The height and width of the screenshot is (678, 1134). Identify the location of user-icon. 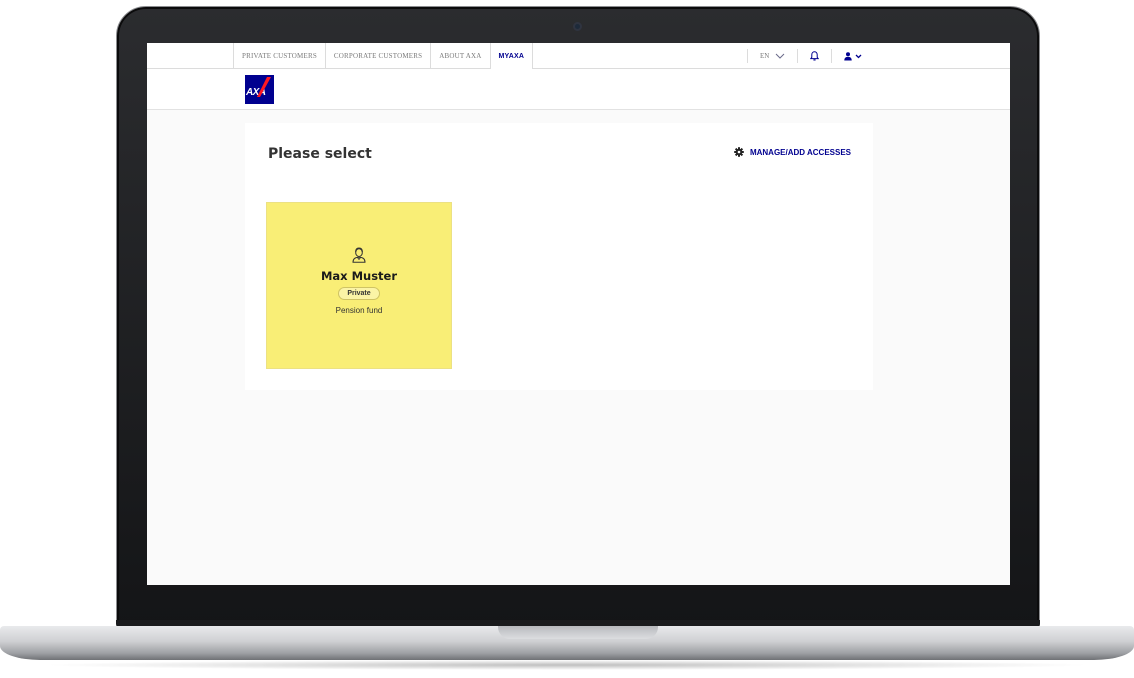
(848, 55).